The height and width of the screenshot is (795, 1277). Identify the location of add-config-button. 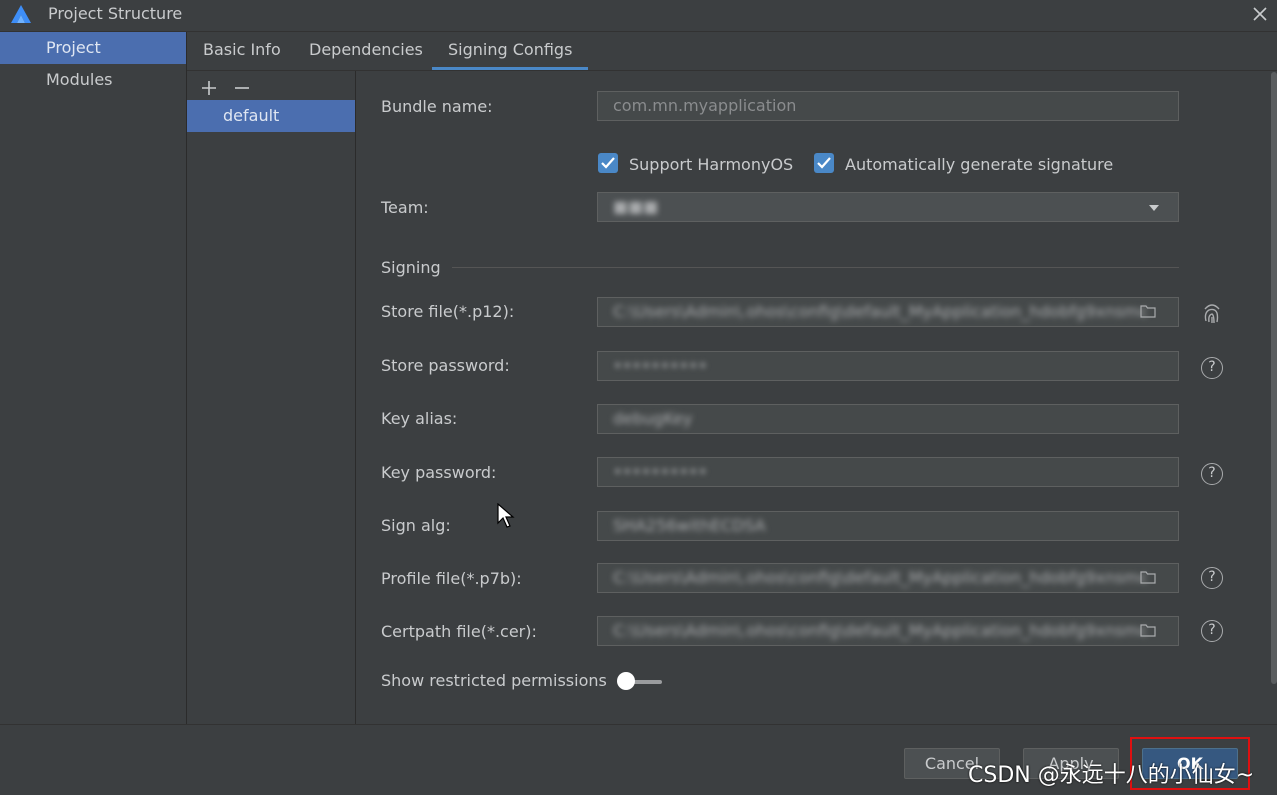
(209, 88).